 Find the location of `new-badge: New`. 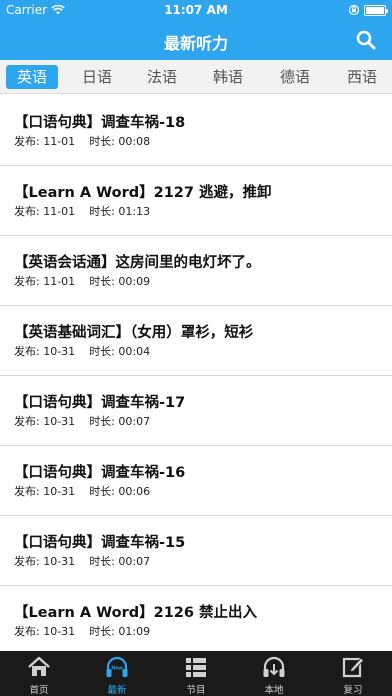

new-badge: New is located at coordinates (117, 669).